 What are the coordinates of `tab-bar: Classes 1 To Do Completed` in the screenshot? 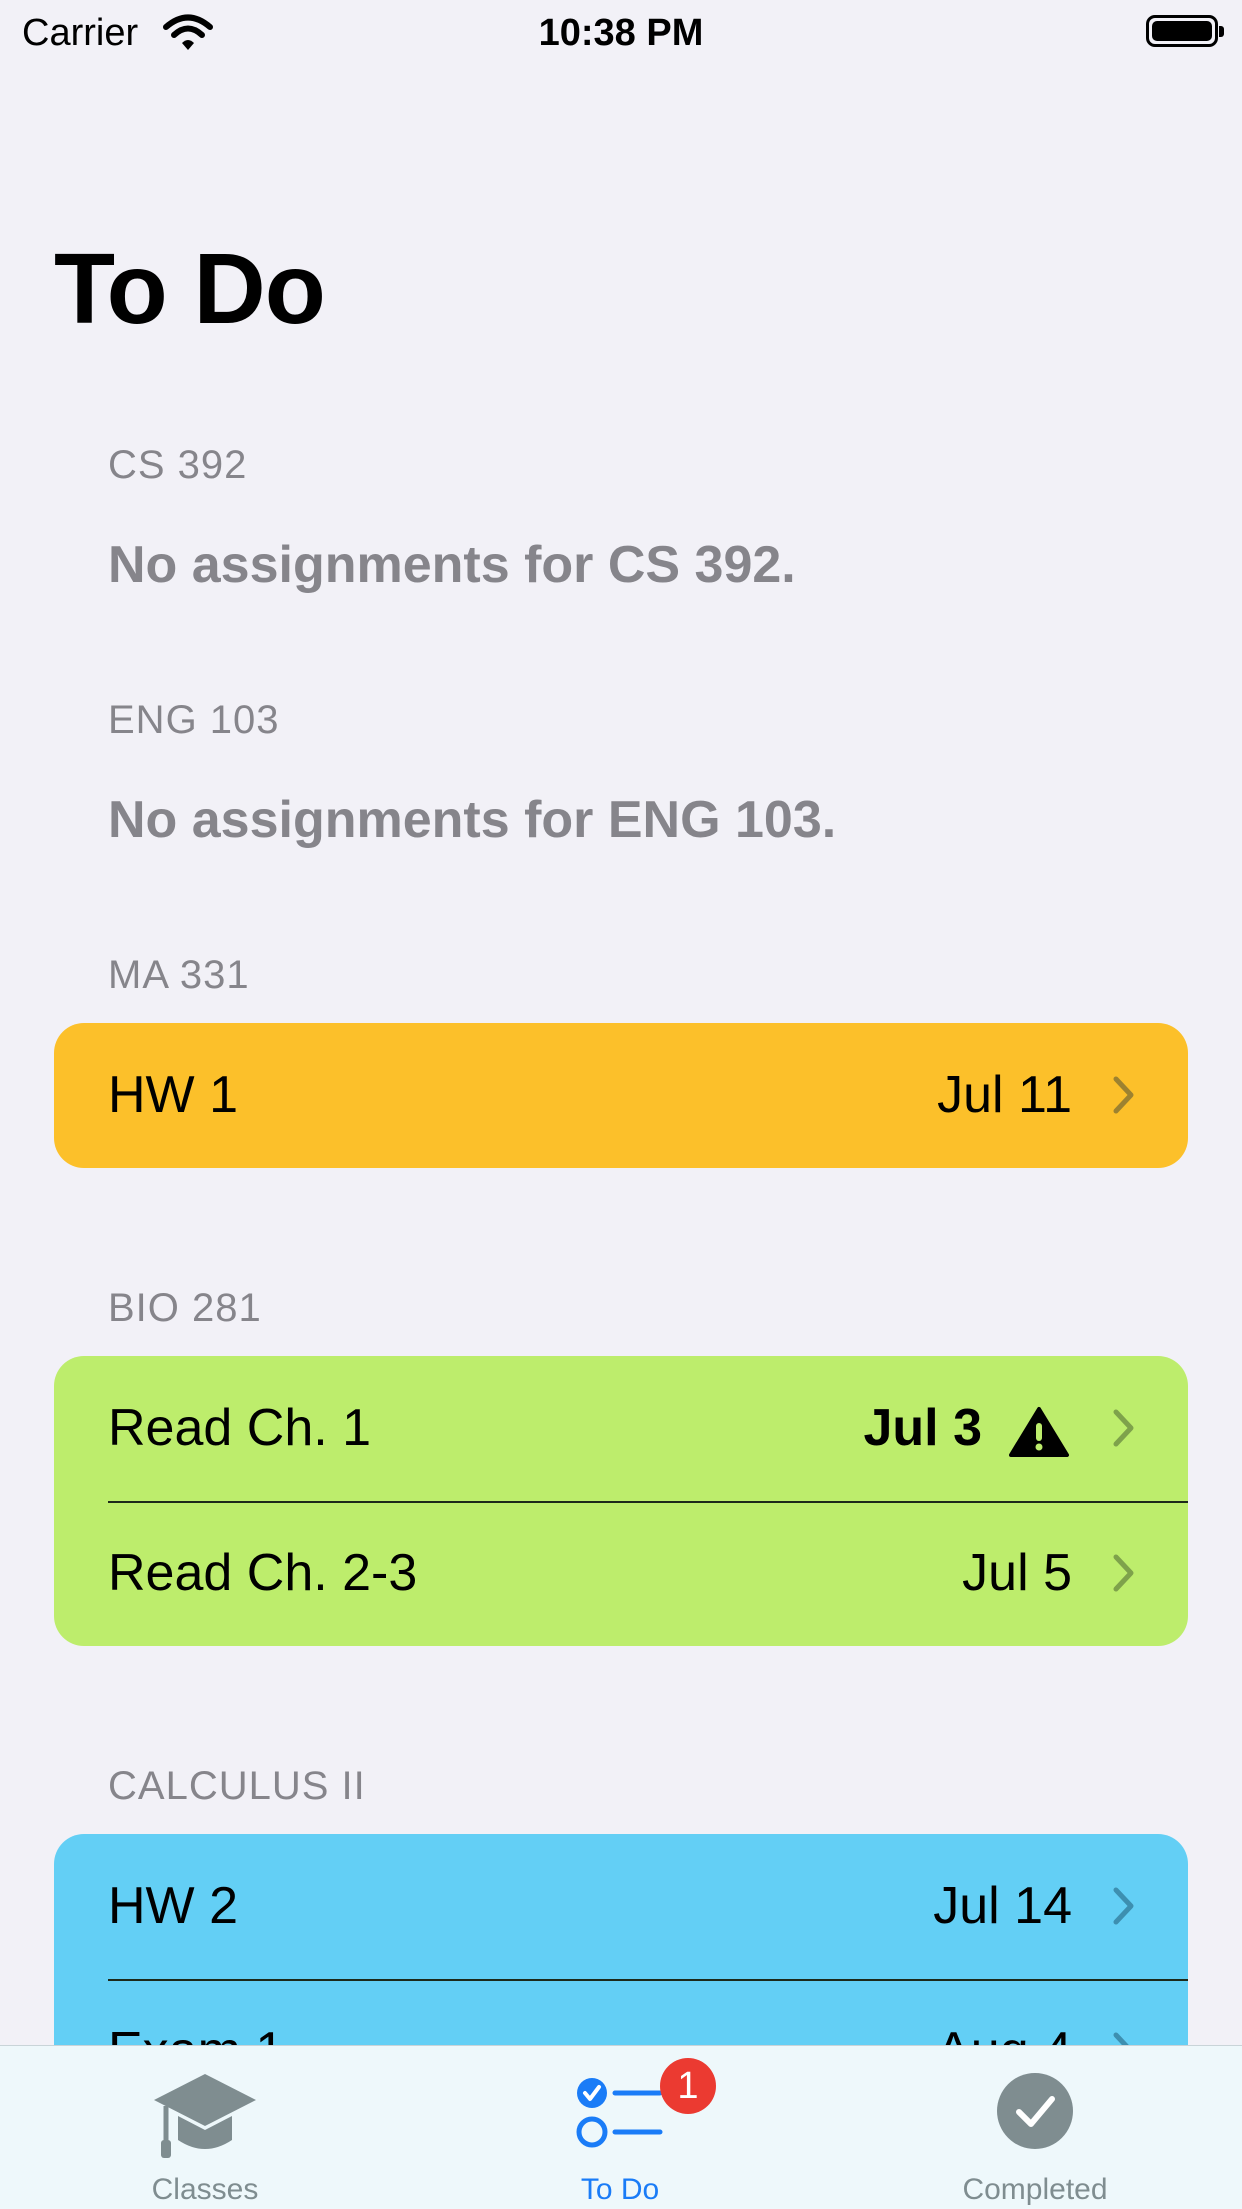 It's located at (621, 2127).